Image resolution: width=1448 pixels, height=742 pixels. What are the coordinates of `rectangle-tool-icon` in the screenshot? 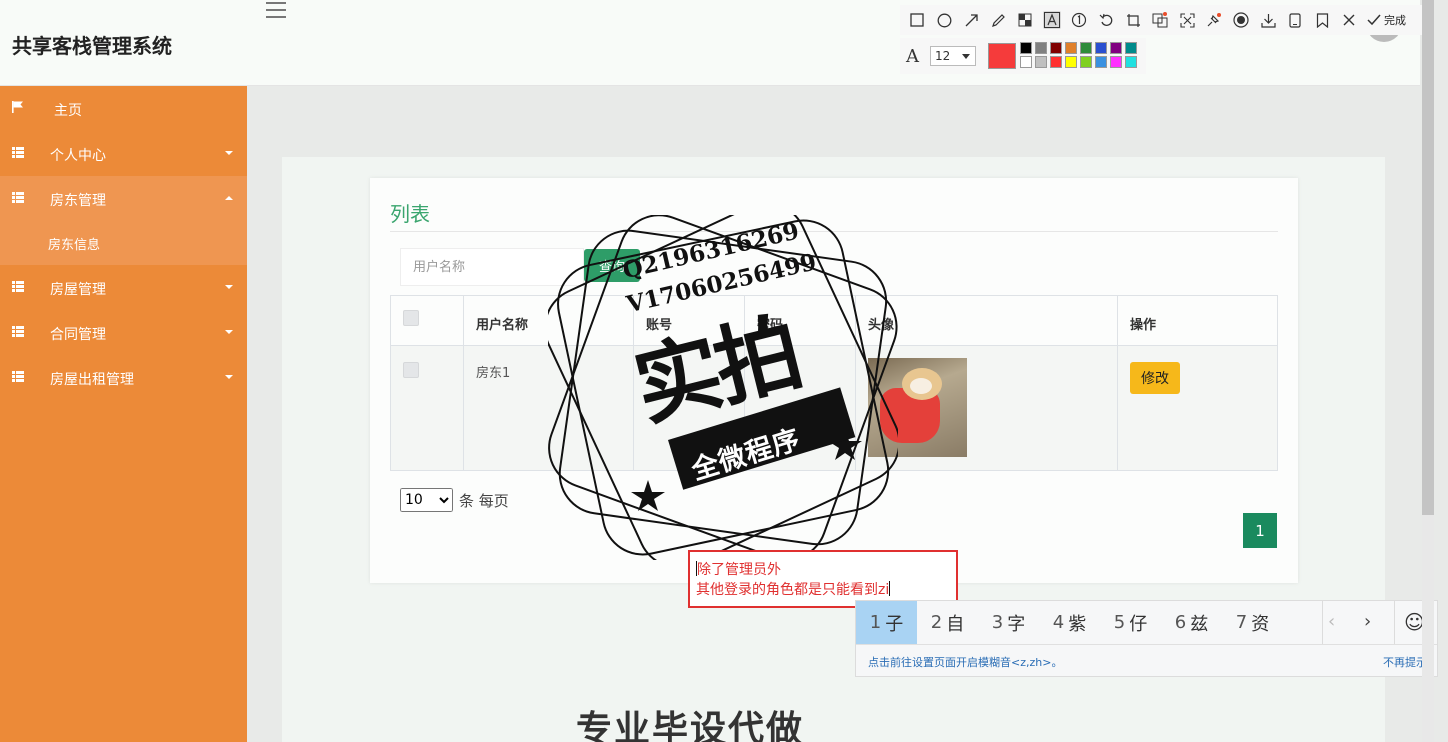 It's located at (917, 20).